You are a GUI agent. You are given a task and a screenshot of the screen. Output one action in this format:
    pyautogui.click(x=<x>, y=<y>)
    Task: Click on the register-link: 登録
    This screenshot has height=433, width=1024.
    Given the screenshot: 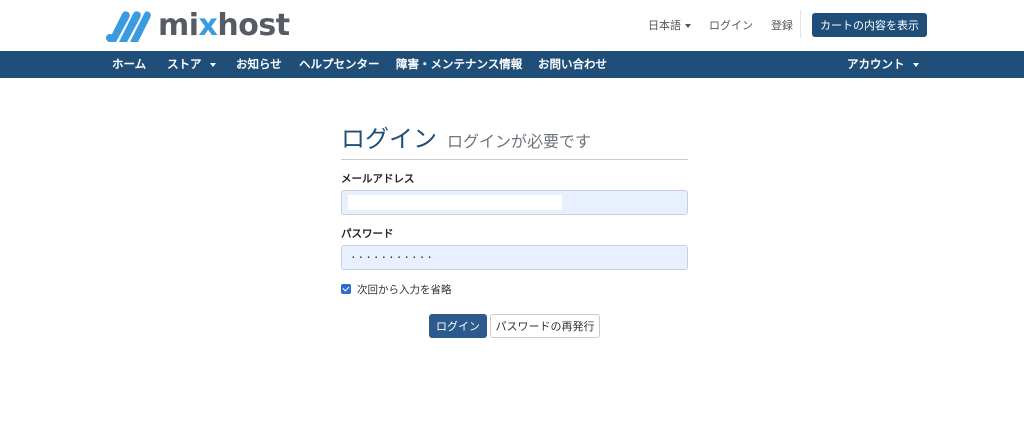 What is the action you would take?
    pyautogui.click(x=782, y=25)
    